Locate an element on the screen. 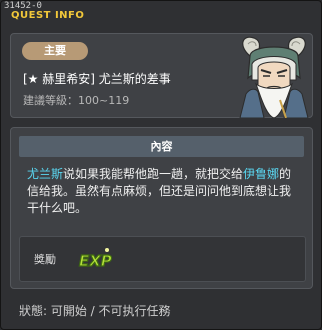 This screenshot has height=330, width=322. old-sage-npc-portrait-icon is located at coordinates (274, 77).